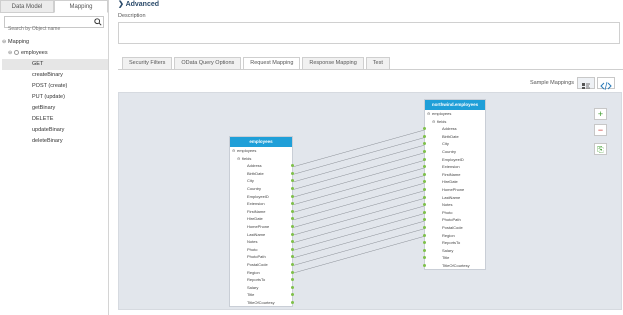 Image resolution: width=623 pixels, height=315 pixels. I want to click on tree-op-put: PUT (update), so click(55, 97).